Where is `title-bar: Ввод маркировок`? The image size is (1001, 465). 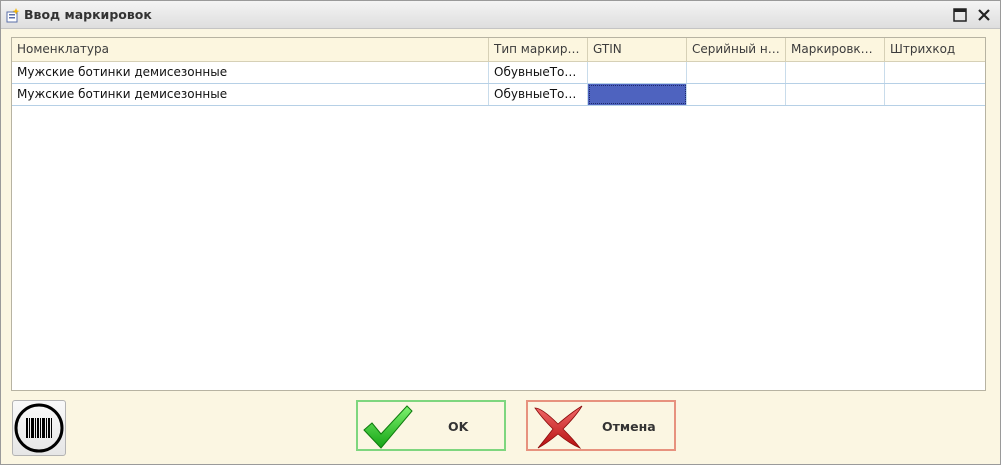 title-bar: Ввод маркировок is located at coordinates (500, 15).